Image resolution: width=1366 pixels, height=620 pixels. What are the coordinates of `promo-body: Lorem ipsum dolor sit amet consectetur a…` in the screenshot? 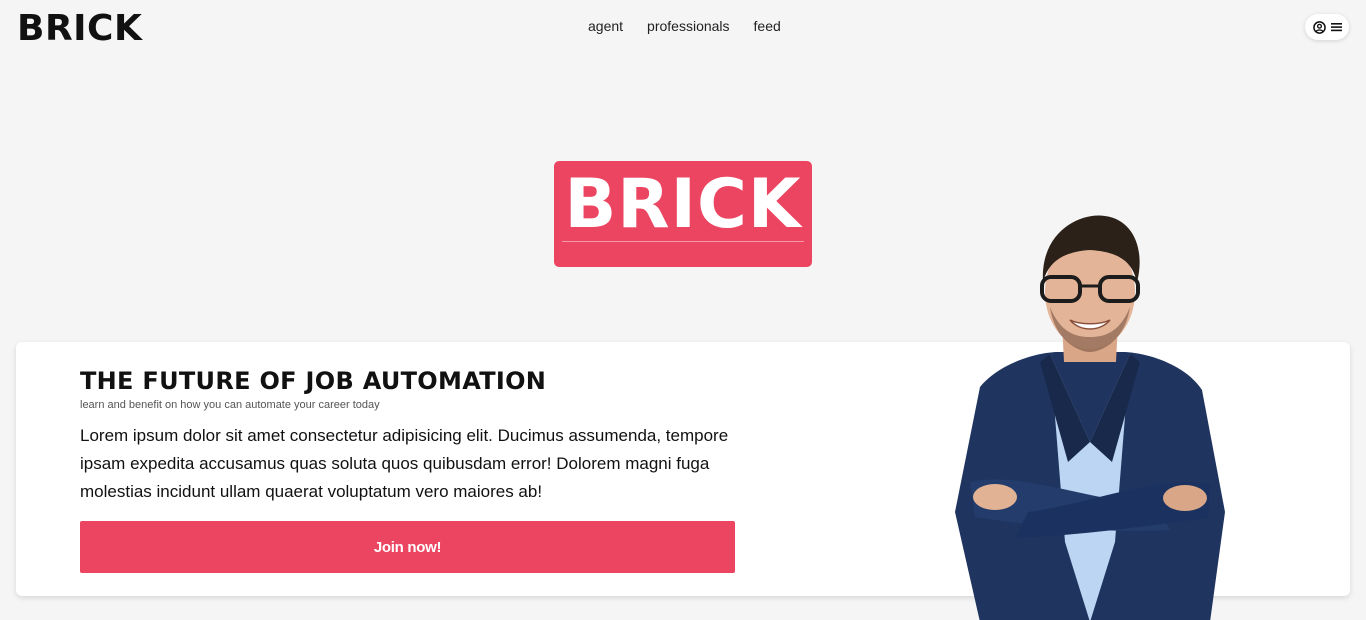 It's located at (404, 463).